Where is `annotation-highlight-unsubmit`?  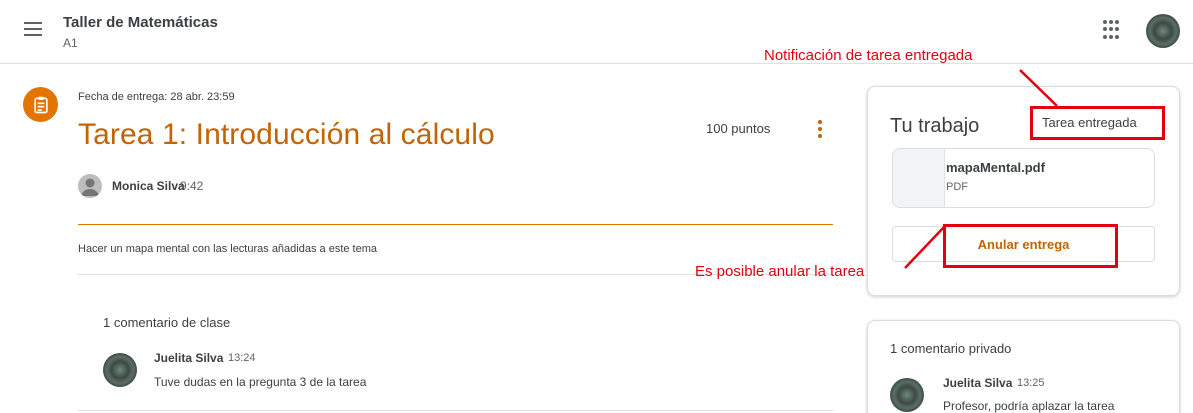 annotation-highlight-unsubmit is located at coordinates (1030, 246).